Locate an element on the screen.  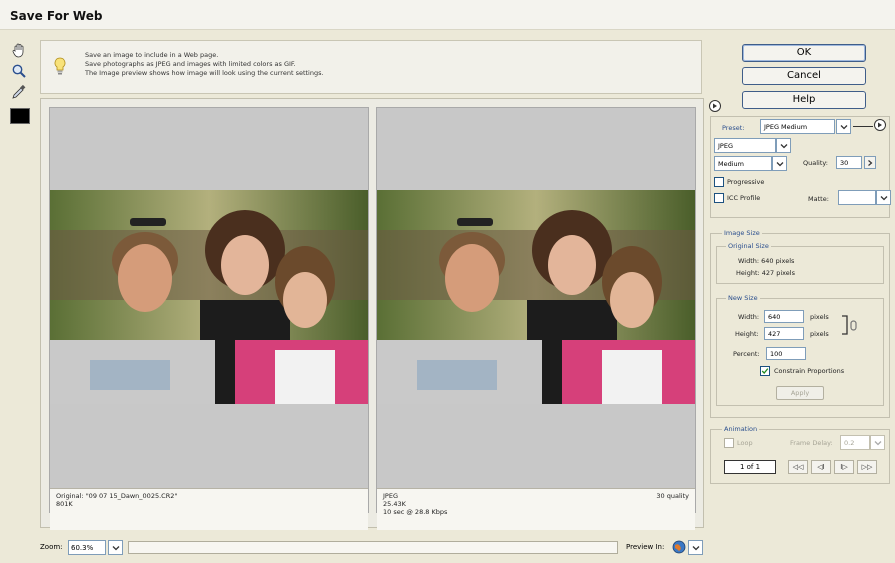
frame-counter: 1 of 1 is located at coordinates (750, 467).